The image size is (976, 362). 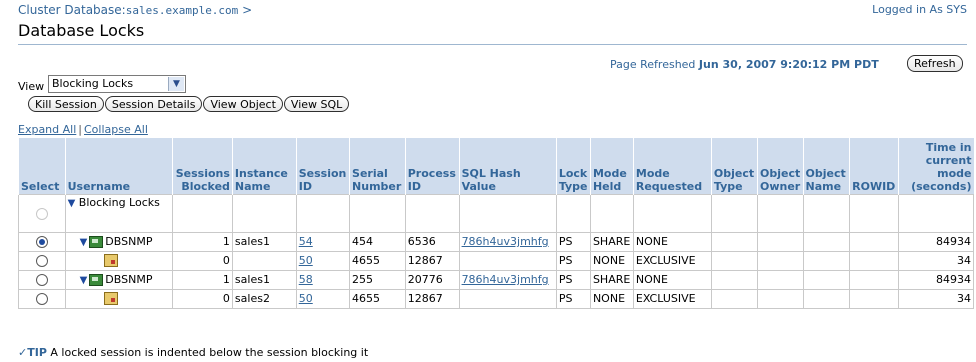 What do you see at coordinates (432, 241) in the screenshot?
I see `process-cell: 6536` at bounding box center [432, 241].